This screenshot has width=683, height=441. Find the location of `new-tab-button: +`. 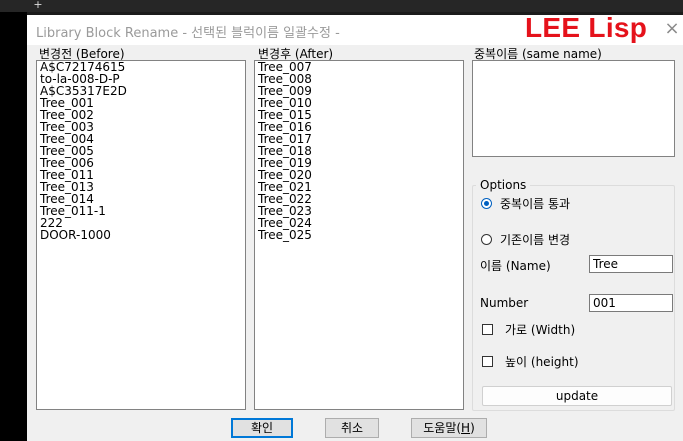

new-tab-button: + is located at coordinates (38, 6).